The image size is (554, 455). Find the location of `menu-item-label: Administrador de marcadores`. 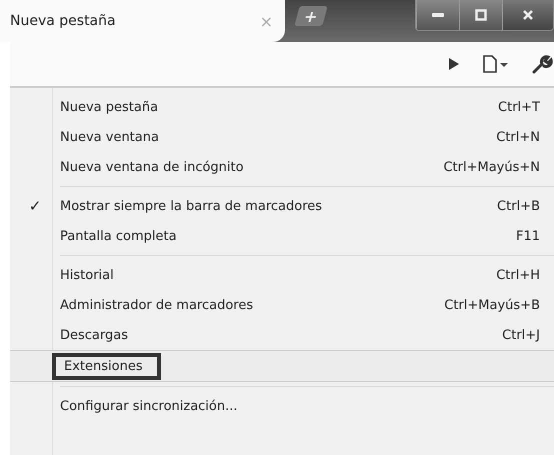

menu-item-label: Administrador de marcadores is located at coordinates (157, 305).